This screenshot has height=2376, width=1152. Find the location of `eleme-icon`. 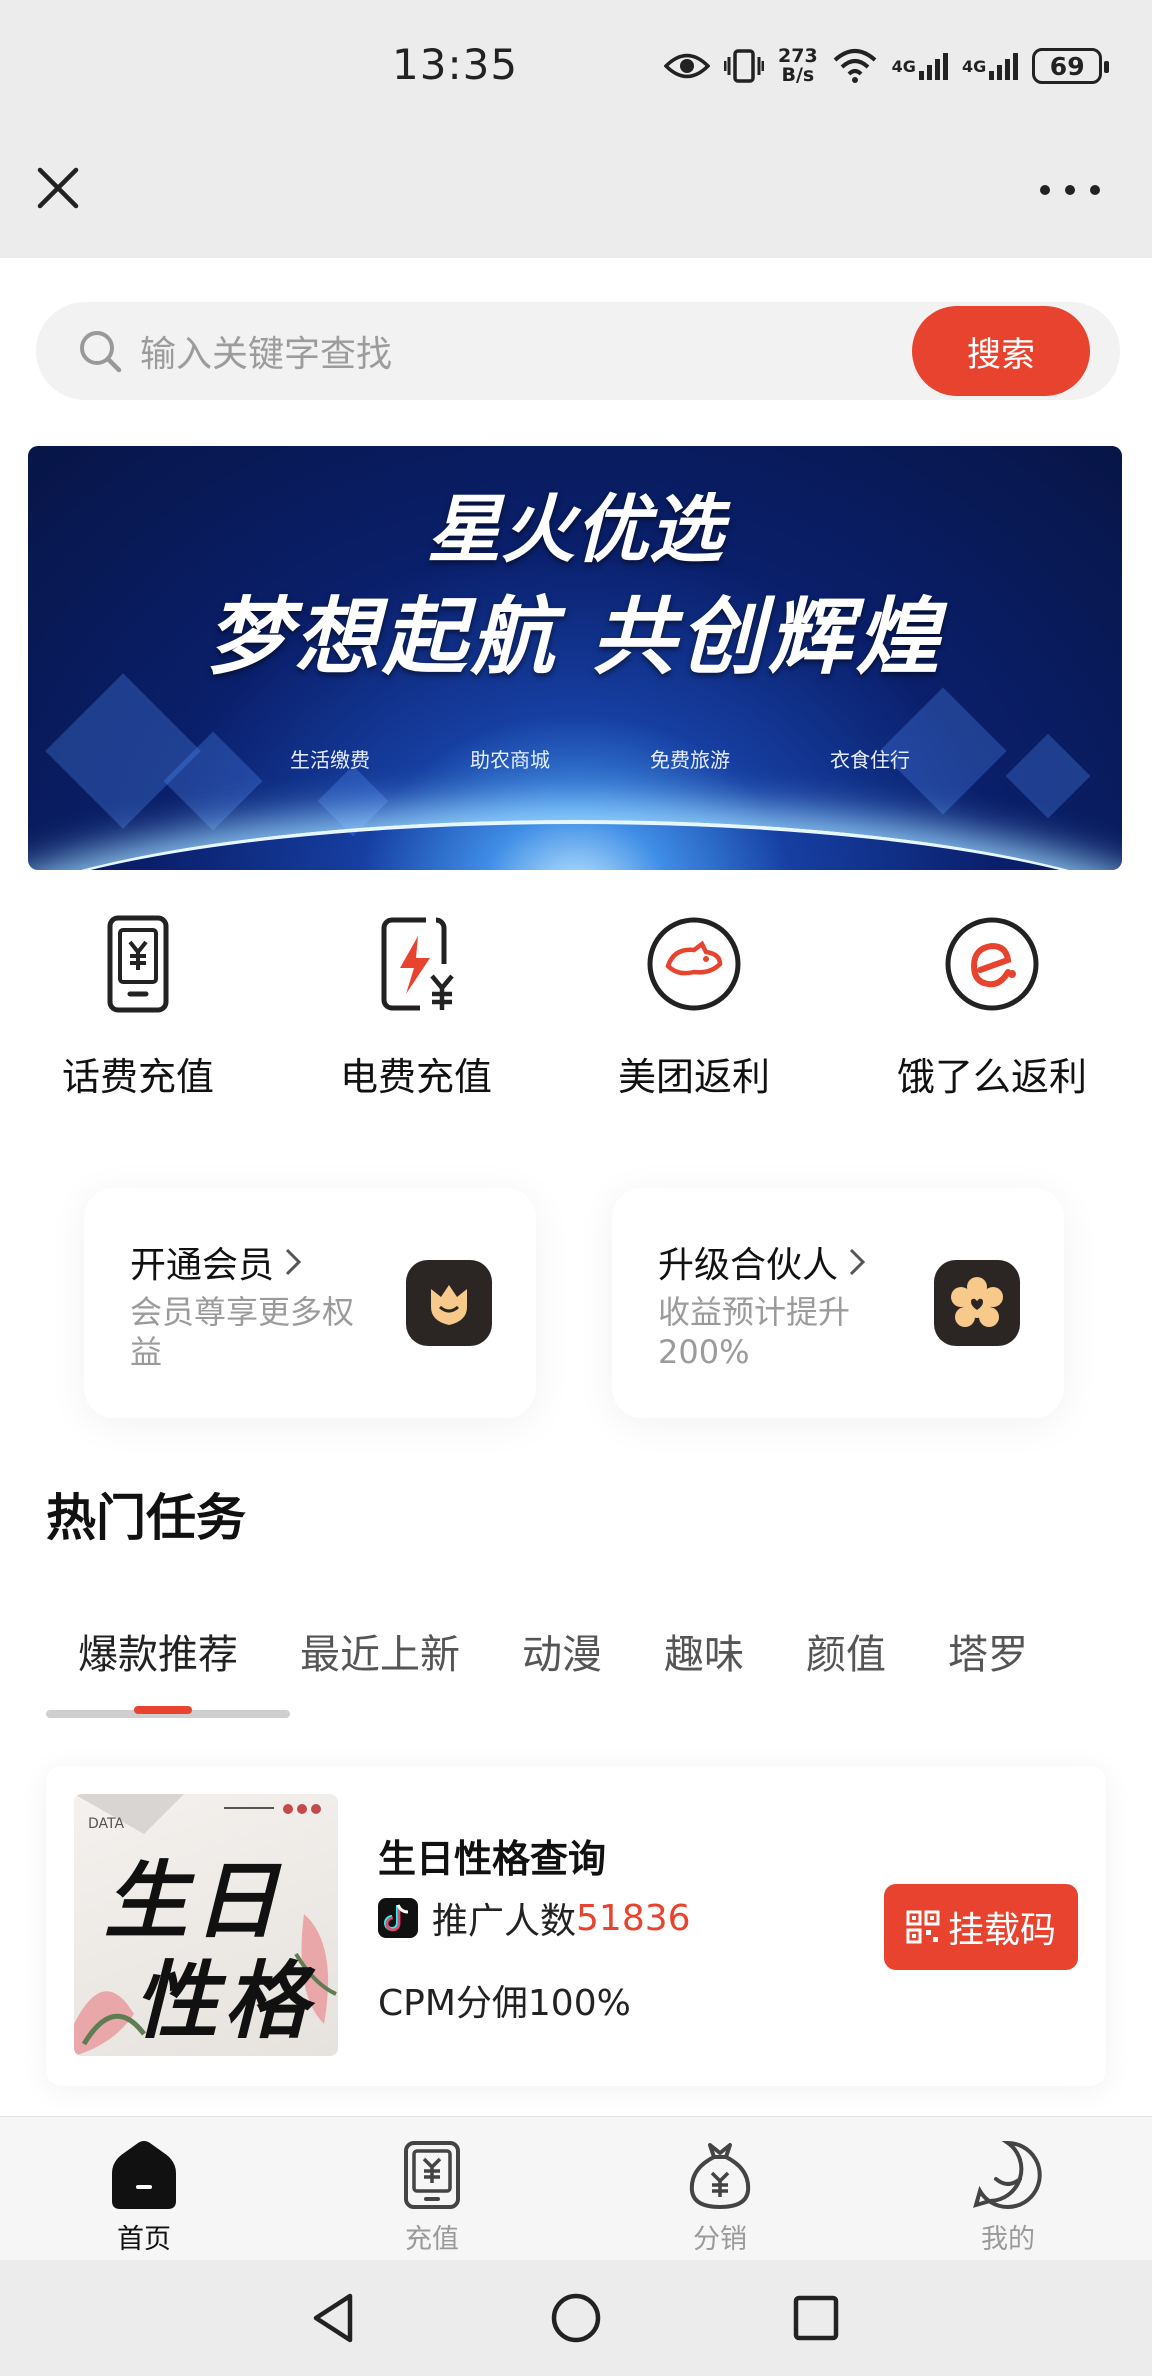

eleme-icon is located at coordinates (992, 964).